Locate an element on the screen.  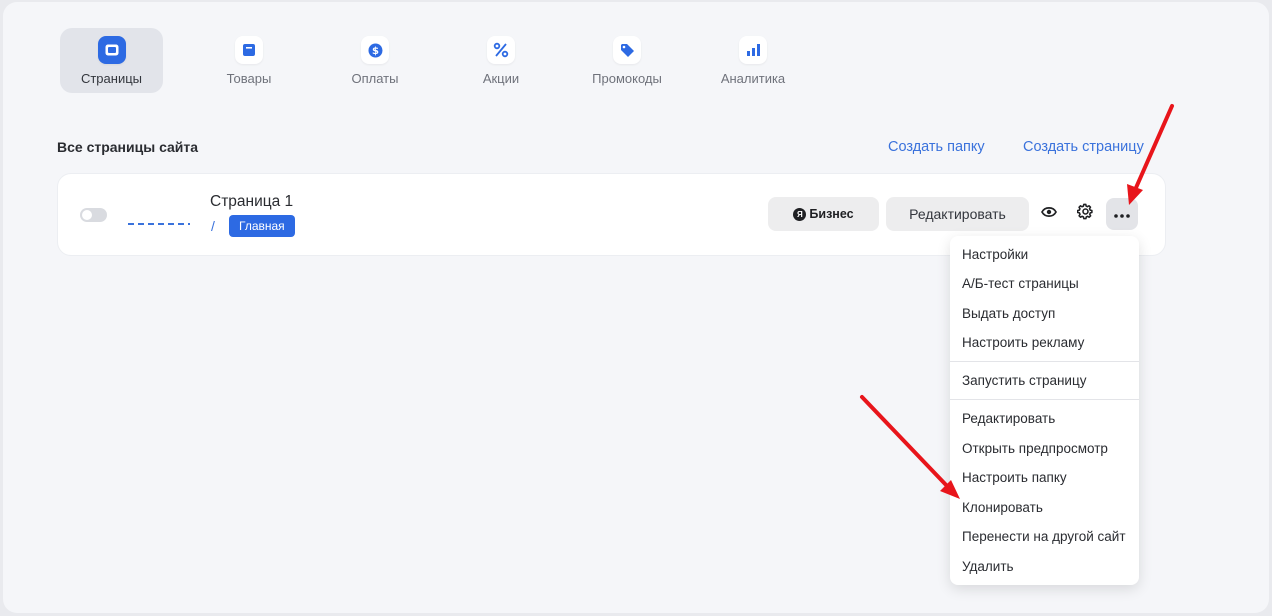
payments-icon: $ is located at coordinates (375, 50).